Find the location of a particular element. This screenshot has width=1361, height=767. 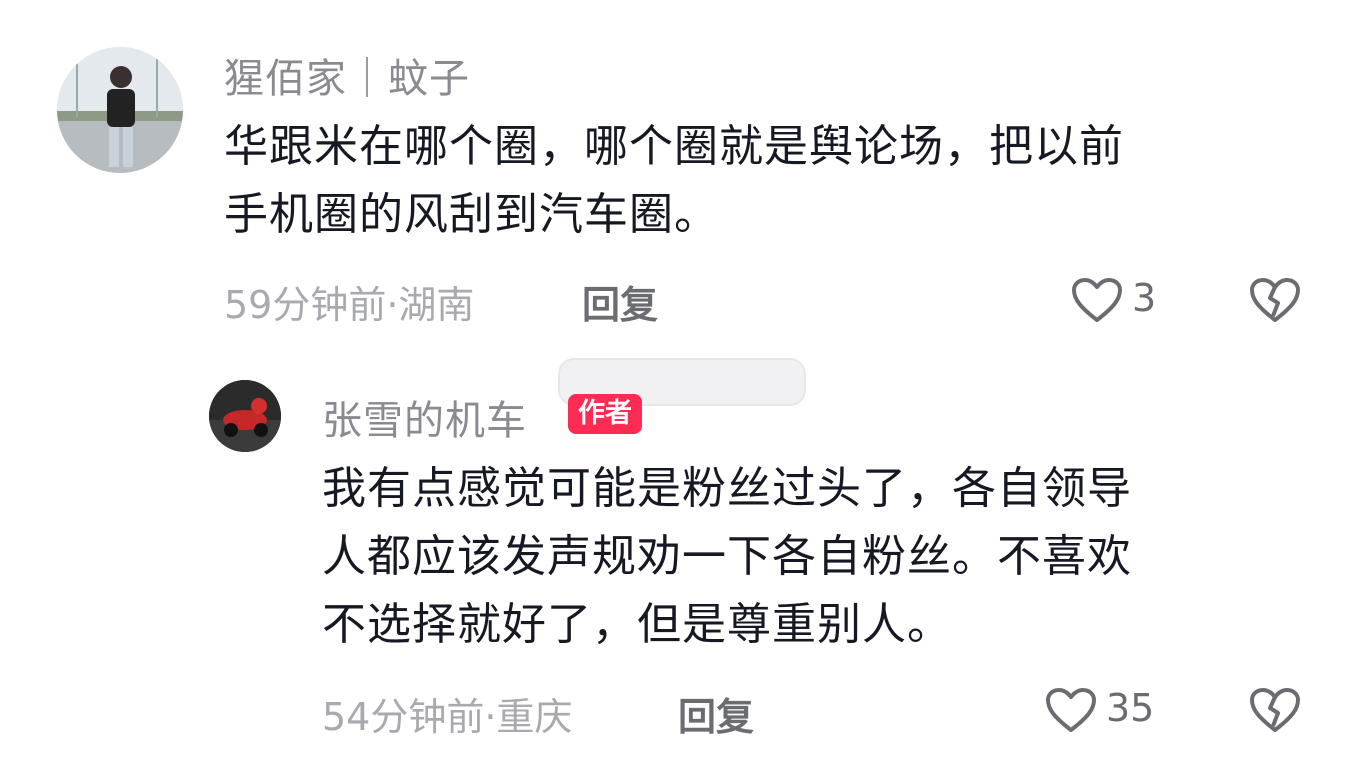

comment-like-count: 3 is located at coordinates (1144, 298).